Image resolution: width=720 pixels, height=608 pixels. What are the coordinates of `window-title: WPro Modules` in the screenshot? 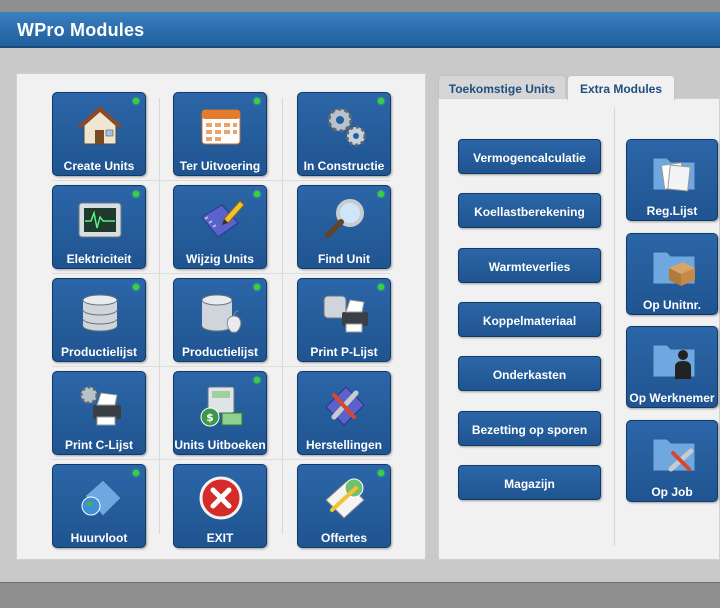 It's located at (81, 30).